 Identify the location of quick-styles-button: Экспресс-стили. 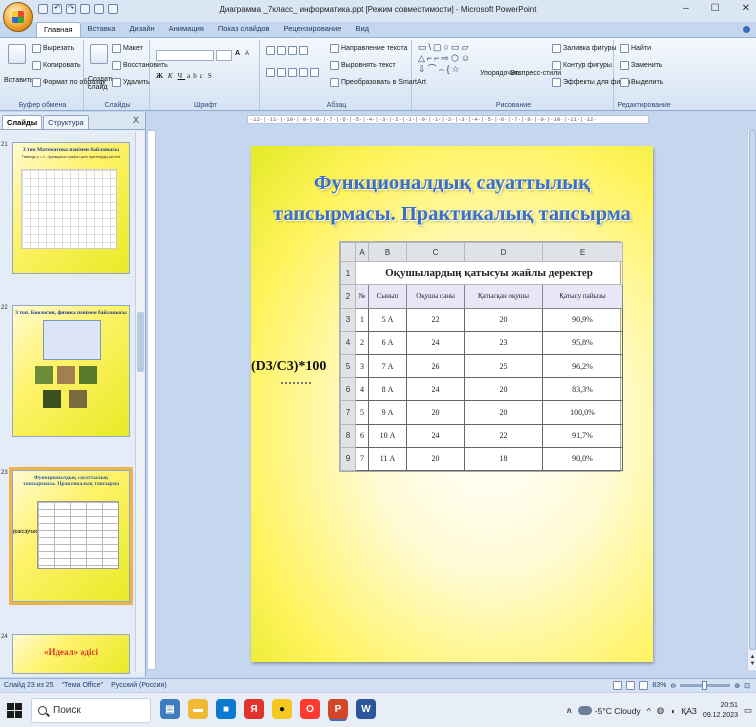
(535, 73).